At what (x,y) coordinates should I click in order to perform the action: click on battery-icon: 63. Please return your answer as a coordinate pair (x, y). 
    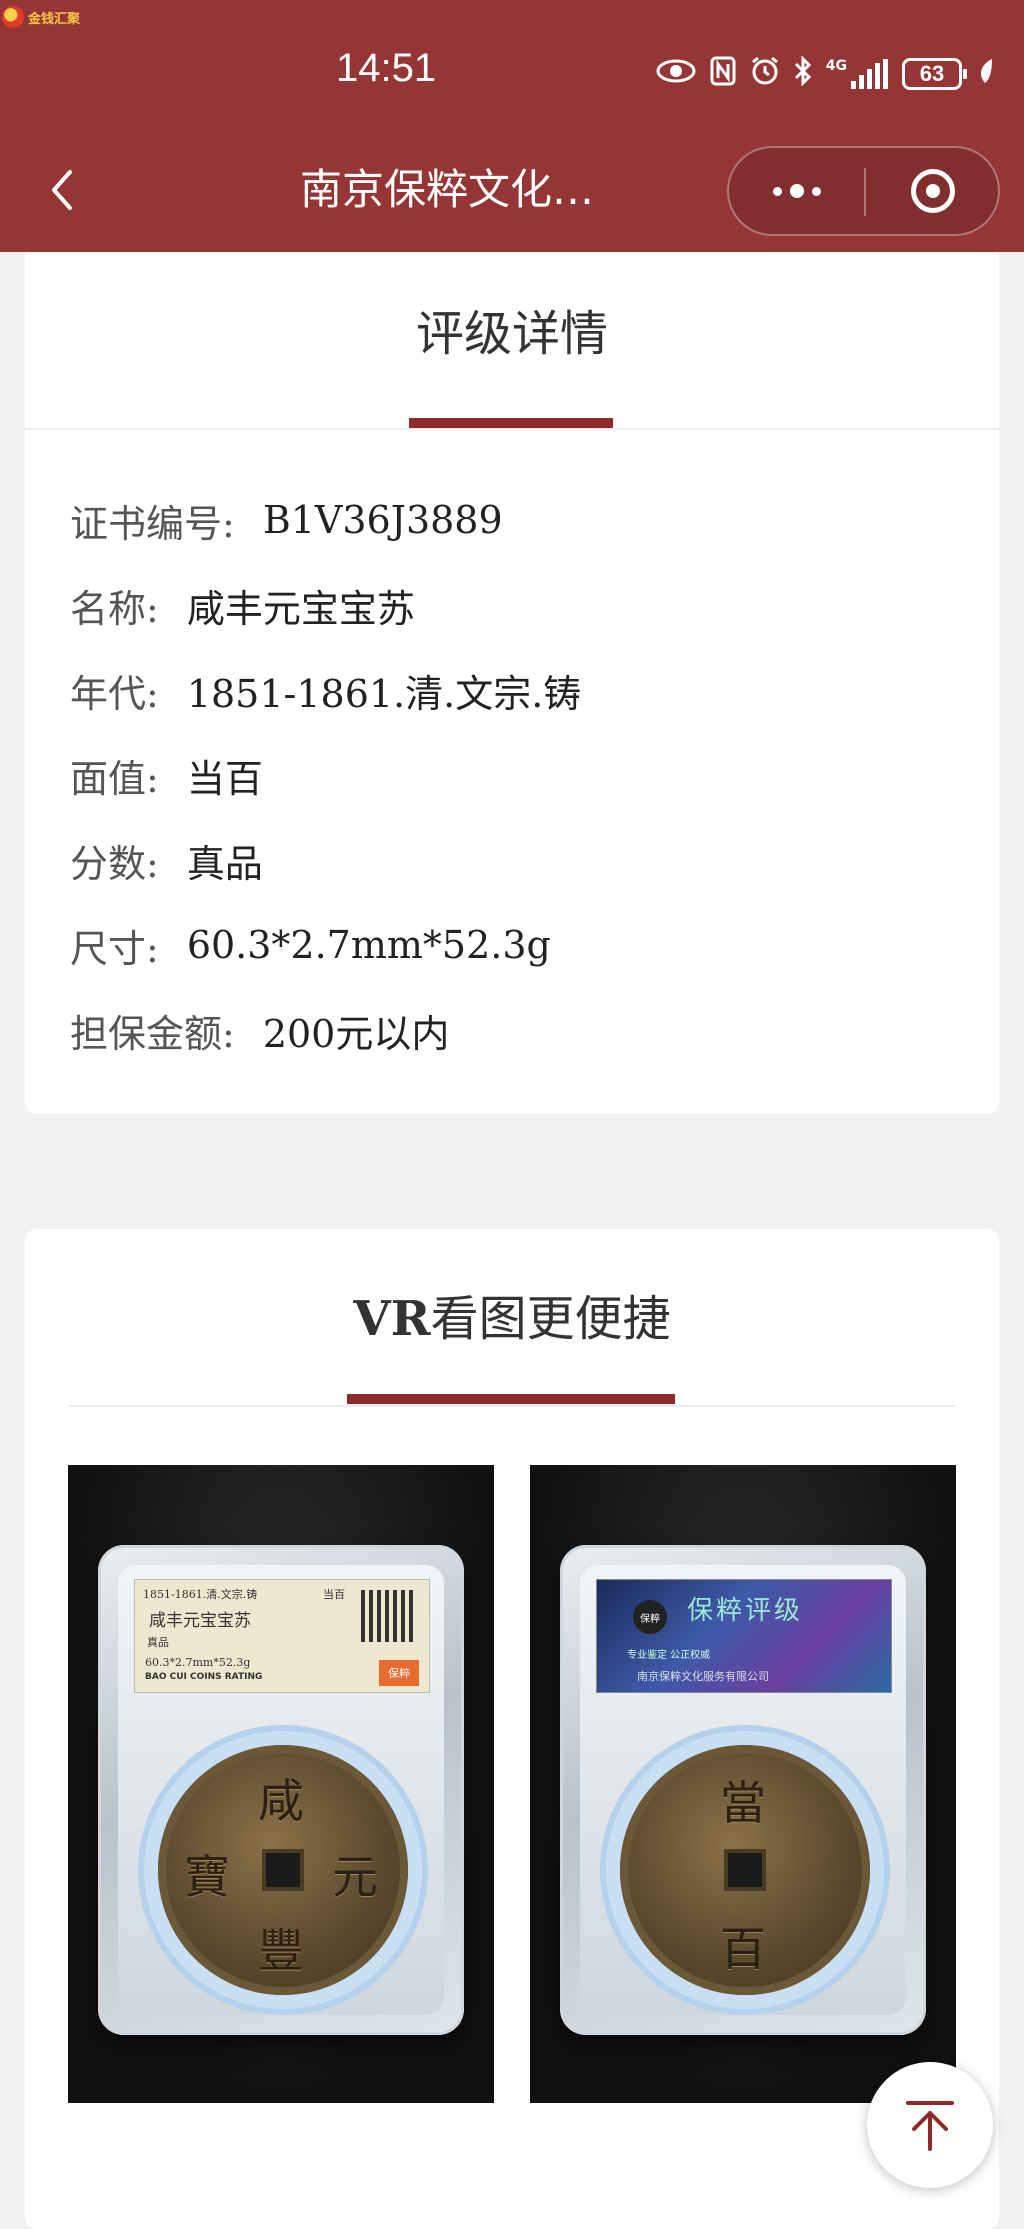
    Looking at the image, I should click on (934, 74).